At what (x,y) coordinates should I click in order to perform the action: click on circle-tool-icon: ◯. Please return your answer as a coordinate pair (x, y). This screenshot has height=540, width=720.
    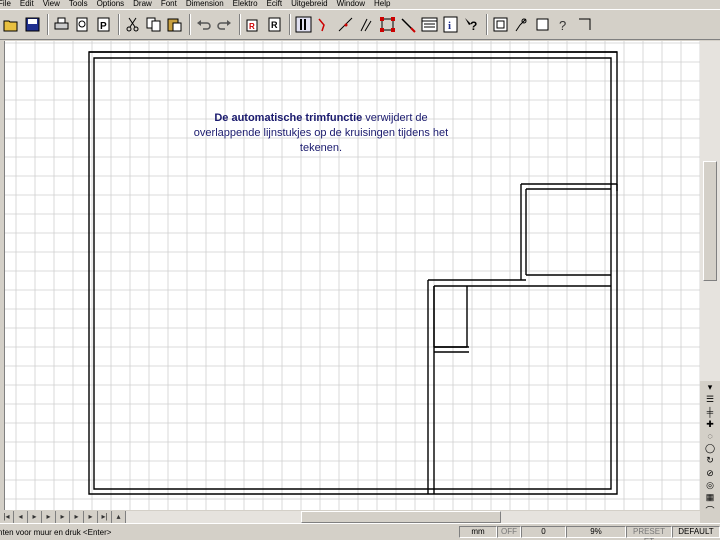
    Looking at the image, I should click on (710, 448).